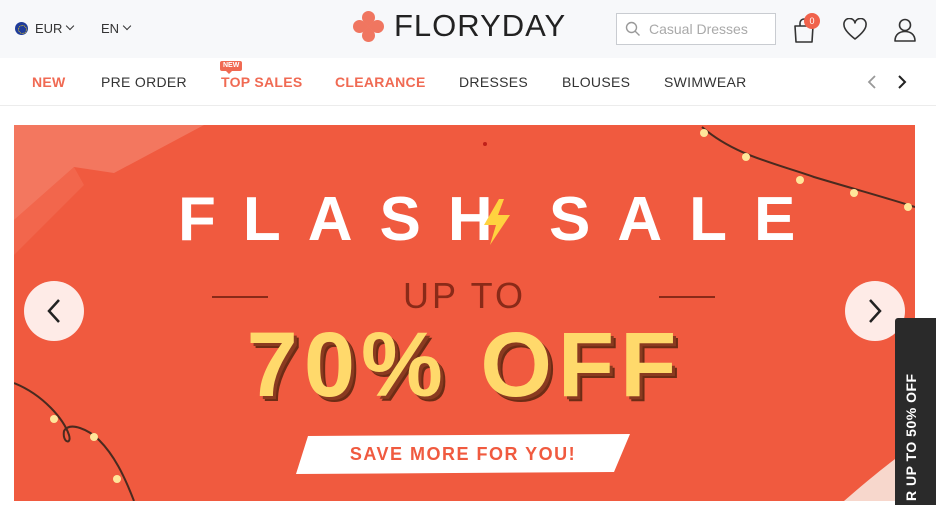 This screenshot has width=936, height=505. Describe the element at coordinates (901, 82) in the screenshot. I see `nav-next-arrow-icon` at that location.